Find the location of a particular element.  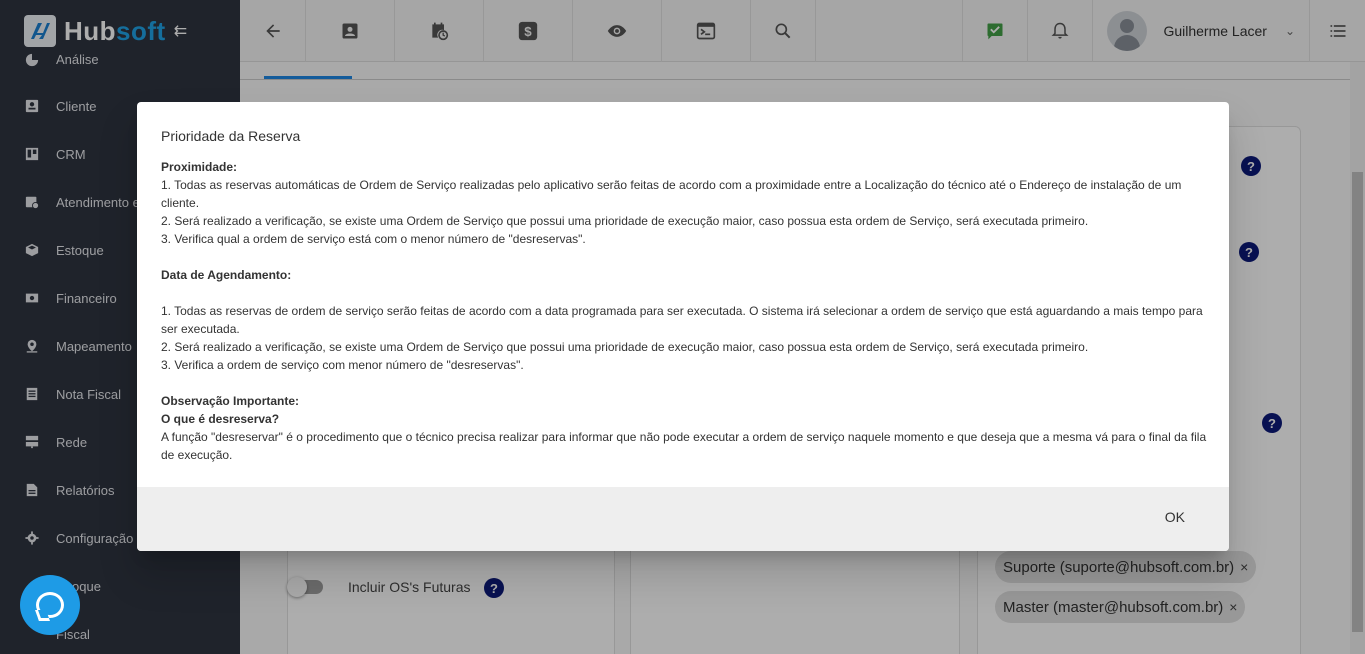

section-heading: Data de Agendamento: is located at coordinates (226, 275).